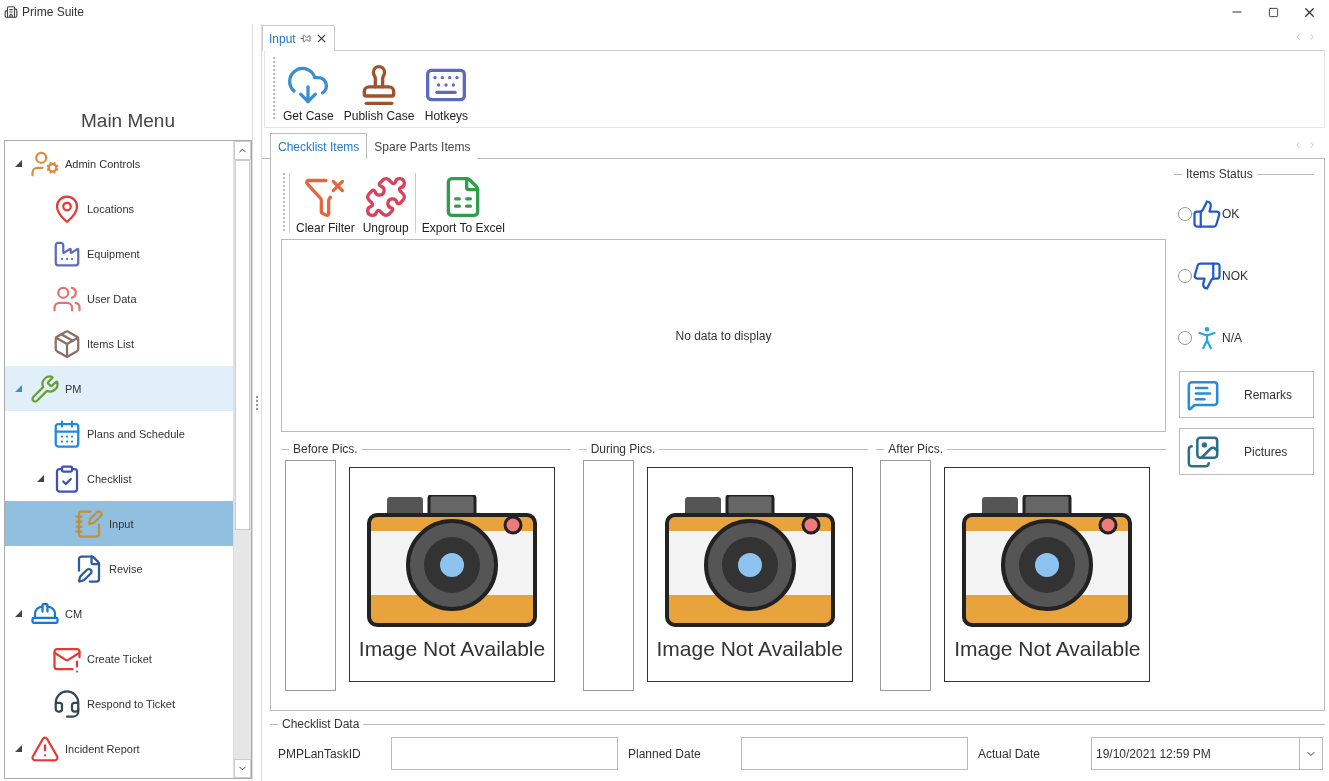  What do you see at coordinates (916, 449) in the screenshot?
I see `group-title: After Pics.` at bounding box center [916, 449].